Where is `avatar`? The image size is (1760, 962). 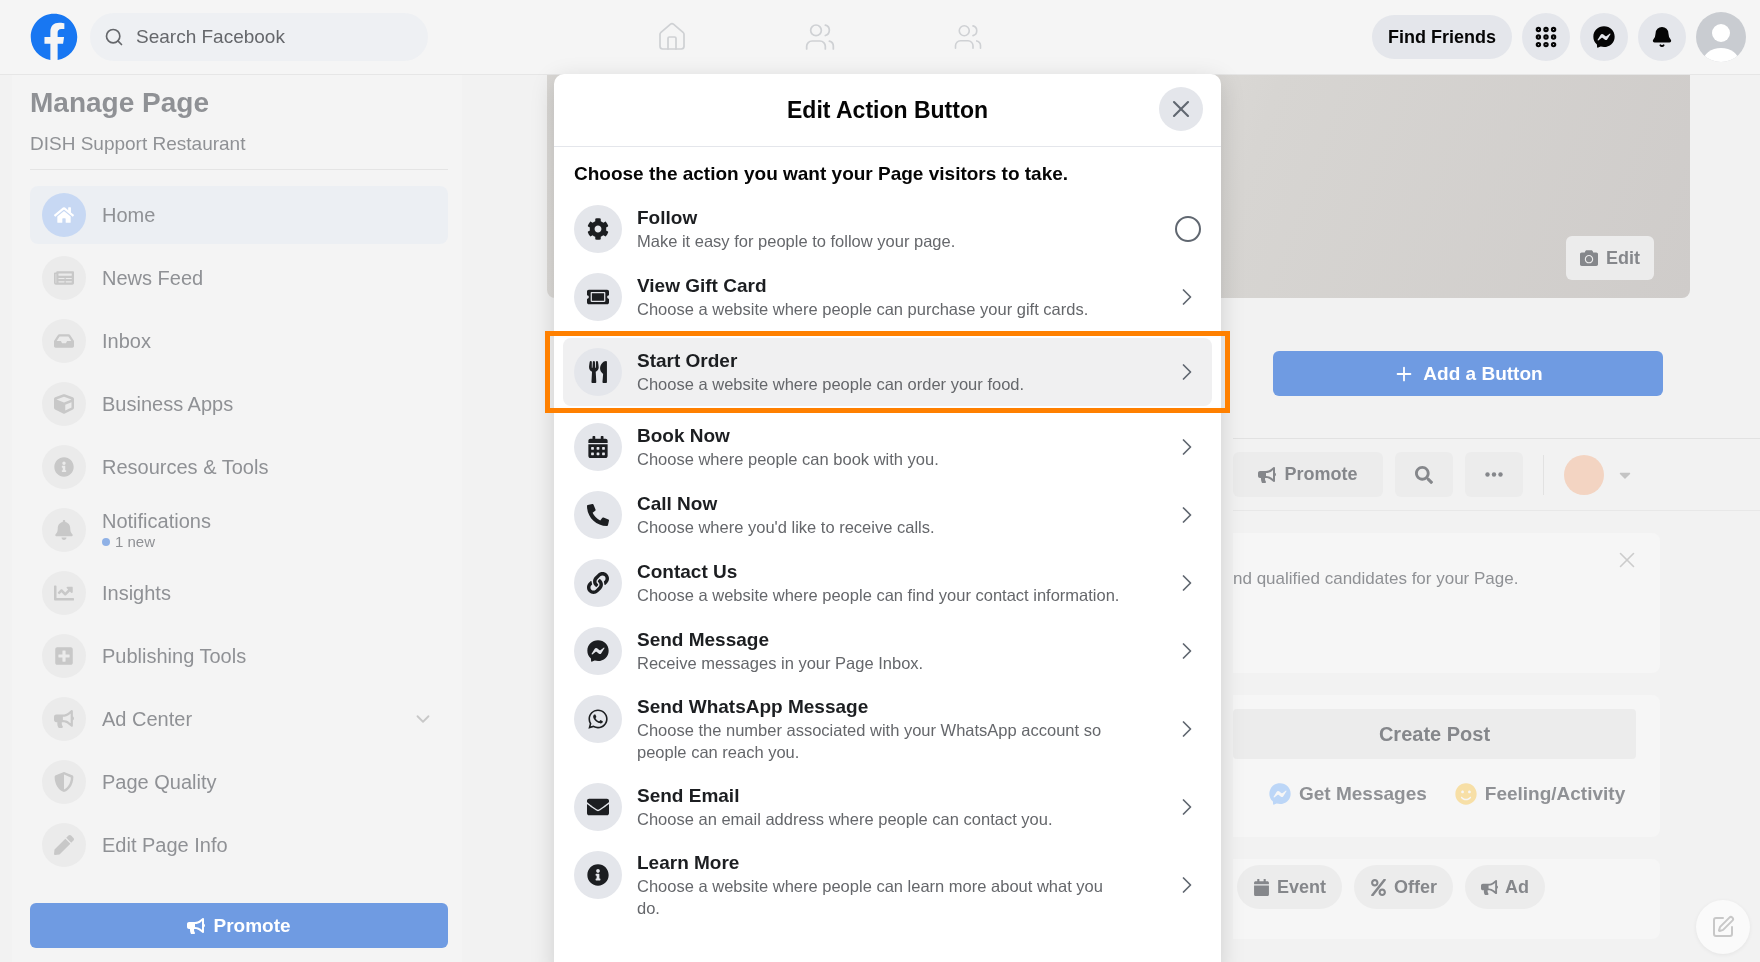 avatar is located at coordinates (1721, 37).